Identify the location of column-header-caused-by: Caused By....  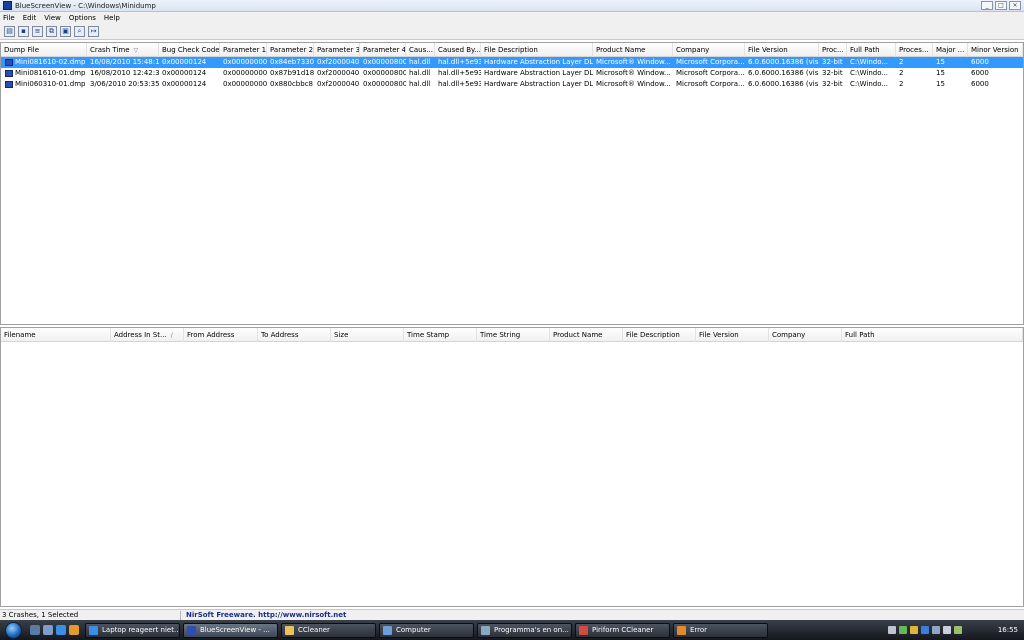
(458, 50).